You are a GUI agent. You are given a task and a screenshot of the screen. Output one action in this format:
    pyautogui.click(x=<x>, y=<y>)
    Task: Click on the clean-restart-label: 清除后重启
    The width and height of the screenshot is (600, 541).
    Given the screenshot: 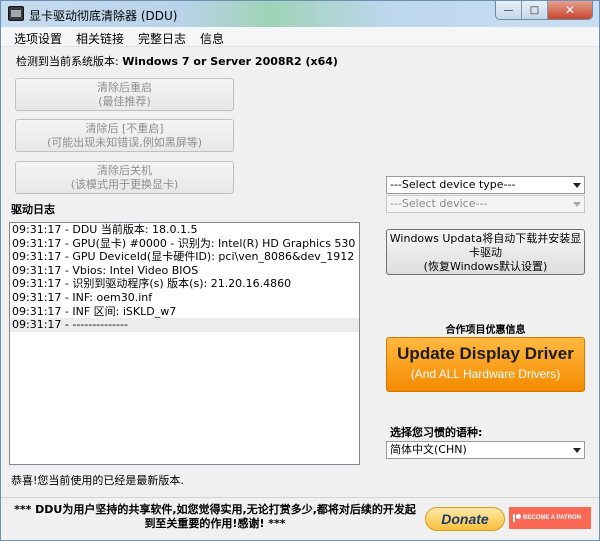 What is the action you would take?
    pyautogui.click(x=124, y=87)
    